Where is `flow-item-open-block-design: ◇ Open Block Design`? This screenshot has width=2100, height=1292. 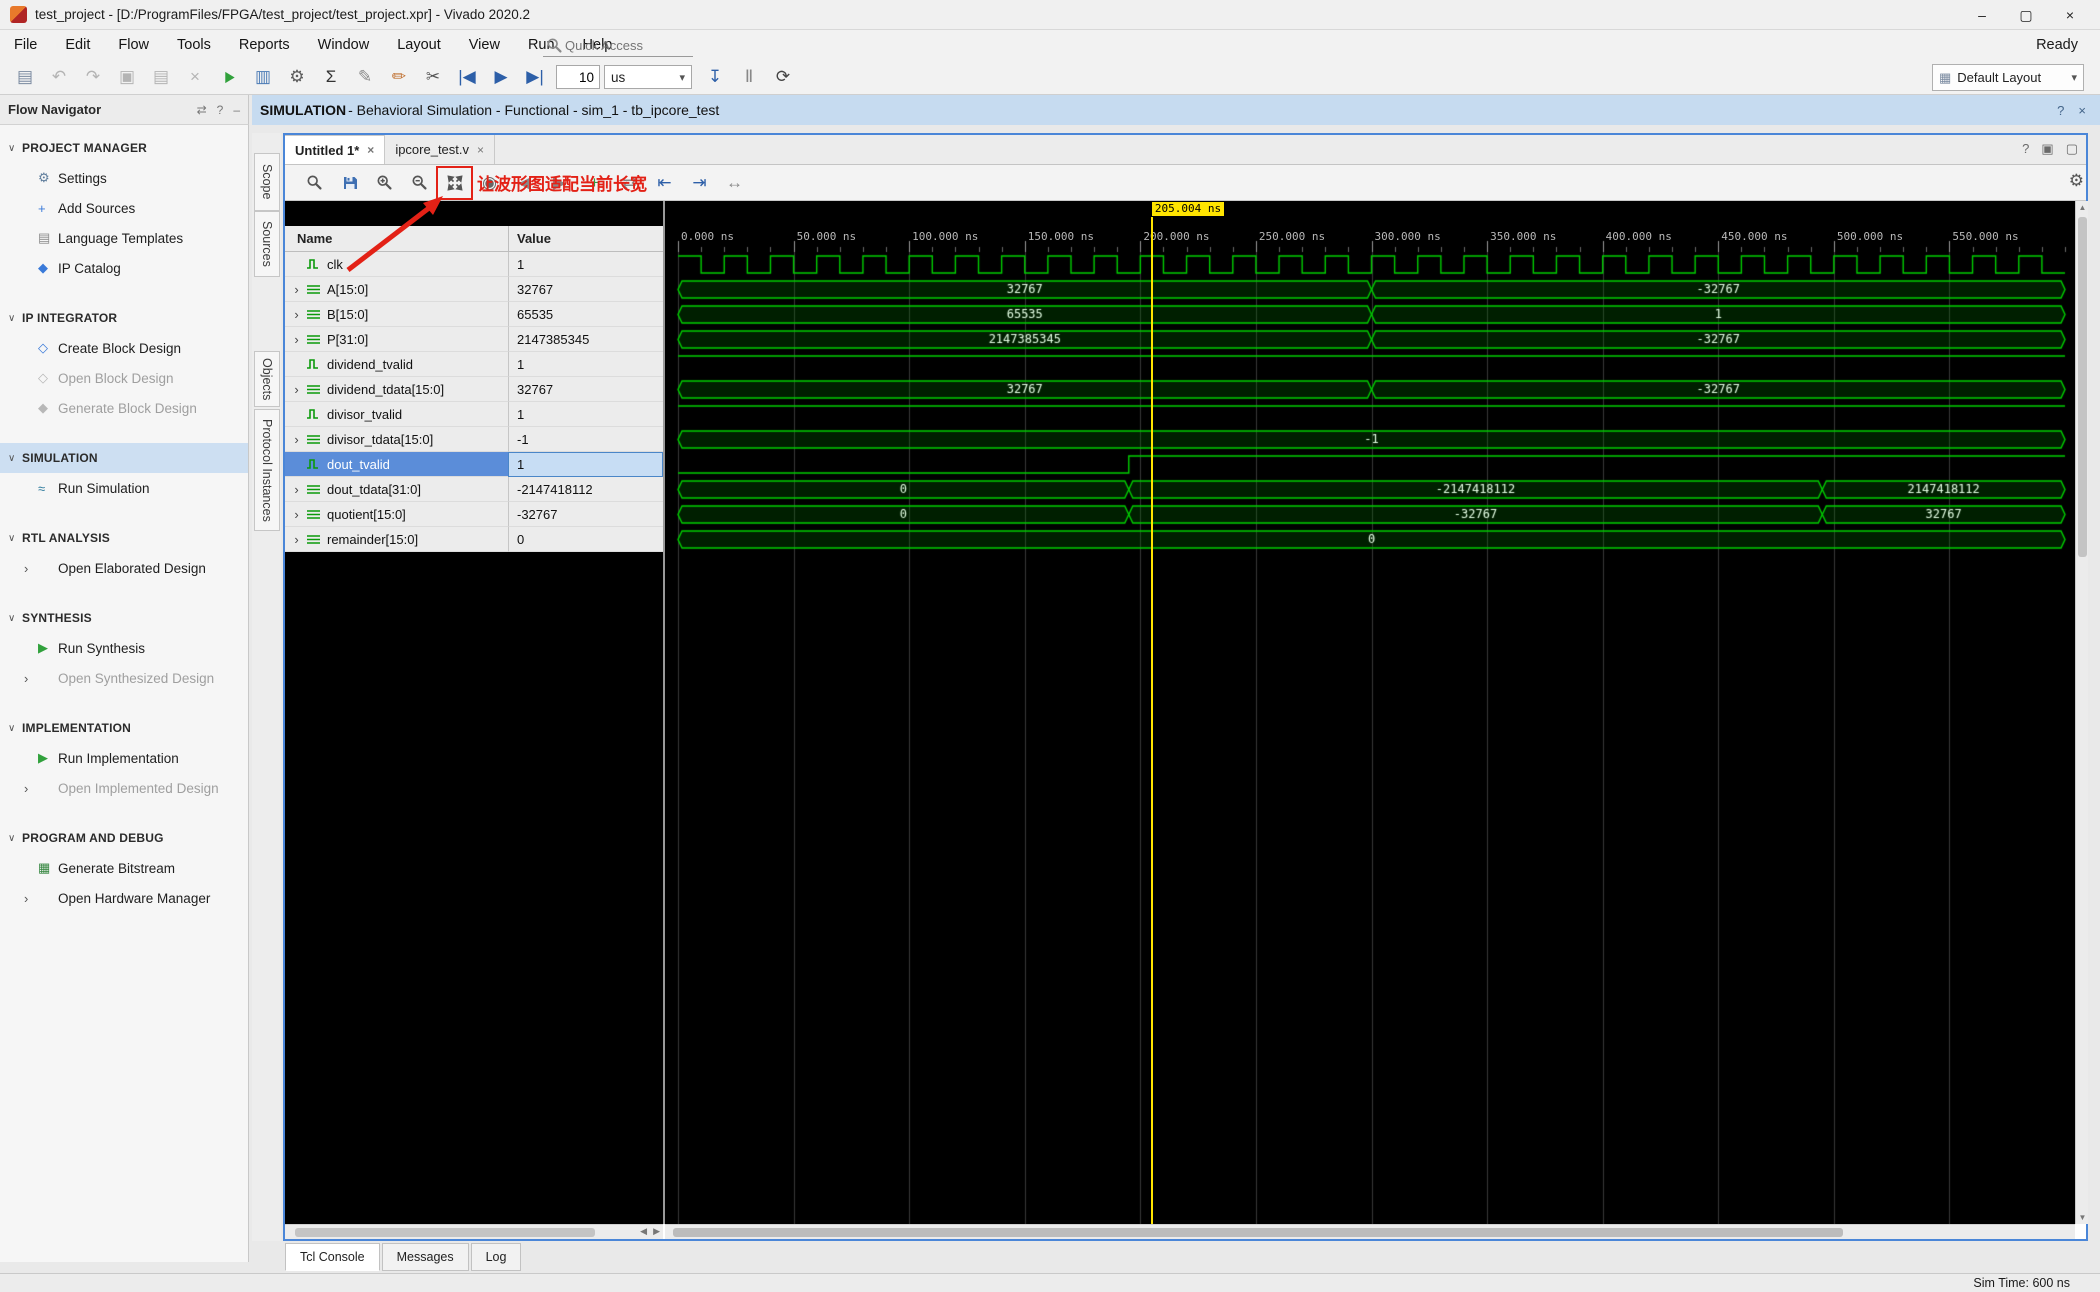
flow-item-open-block-design: ◇ Open Block Design is located at coordinates (124, 378).